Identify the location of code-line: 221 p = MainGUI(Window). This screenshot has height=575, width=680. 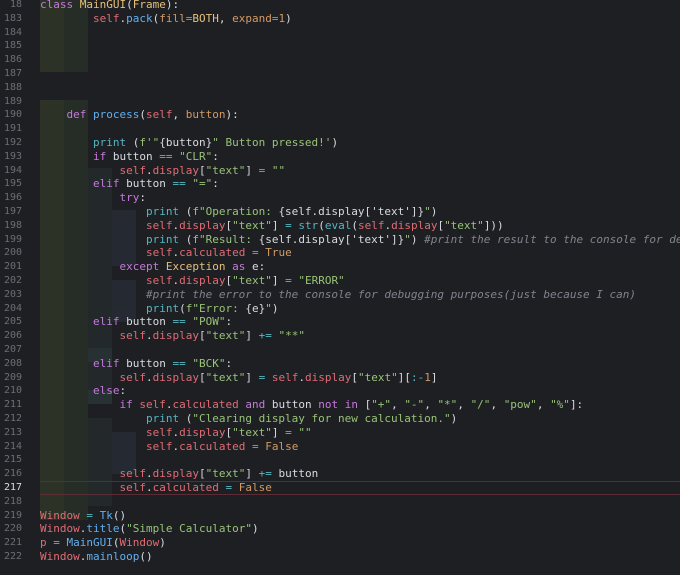
(340, 543).